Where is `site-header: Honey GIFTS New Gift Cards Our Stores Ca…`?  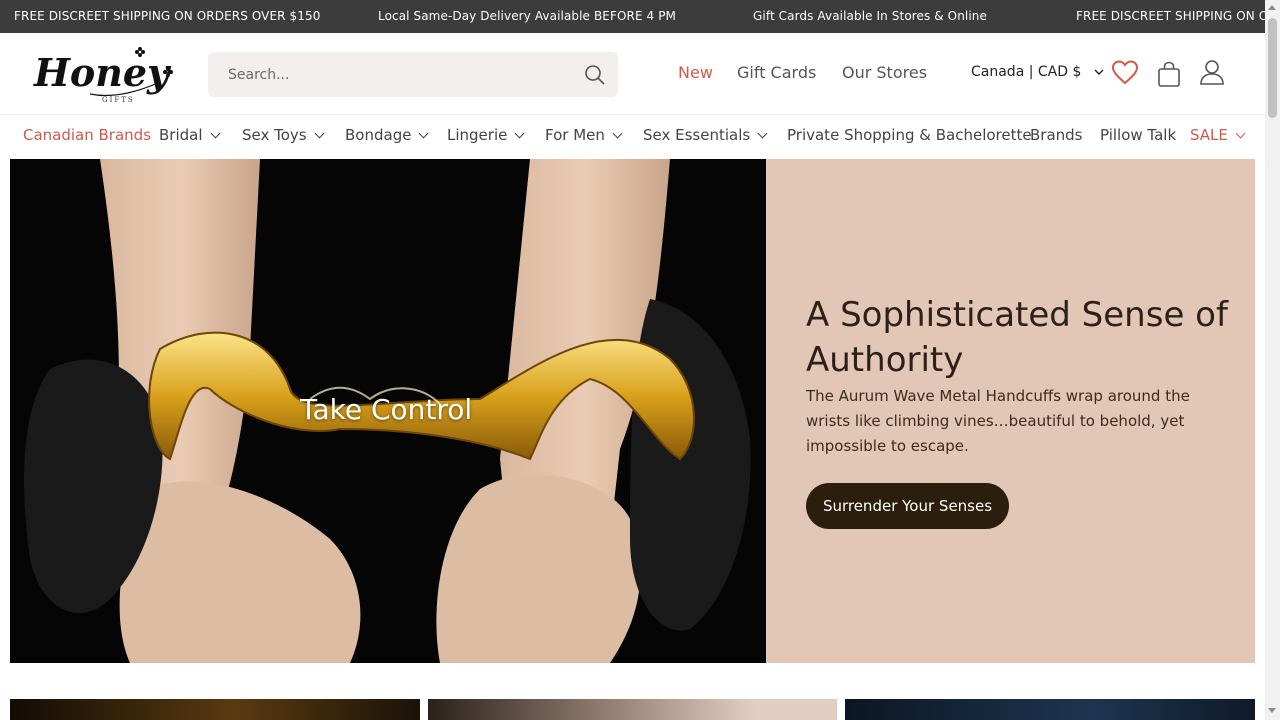 site-header: Honey GIFTS New Gift Cards Our Stores Ca… is located at coordinates (632, 74).